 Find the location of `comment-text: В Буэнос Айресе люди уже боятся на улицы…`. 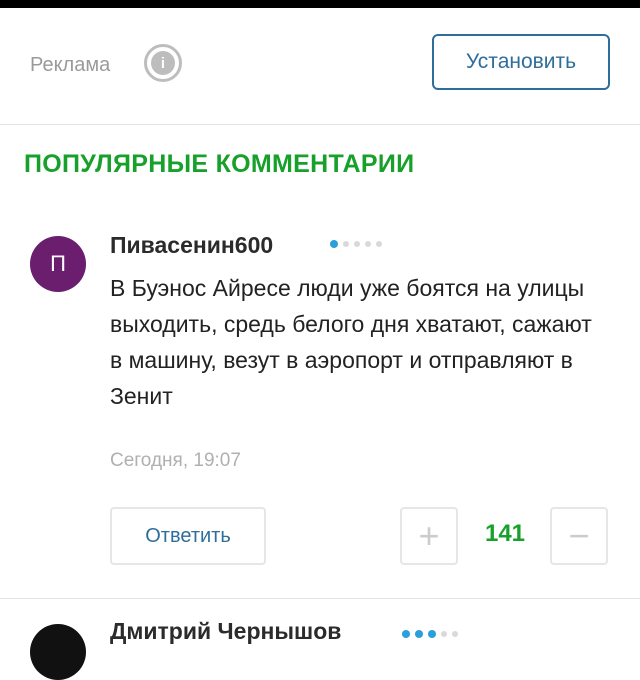

comment-text: В Буэнос Айресе люди уже боятся на улицы… is located at coordinates (351, 342).